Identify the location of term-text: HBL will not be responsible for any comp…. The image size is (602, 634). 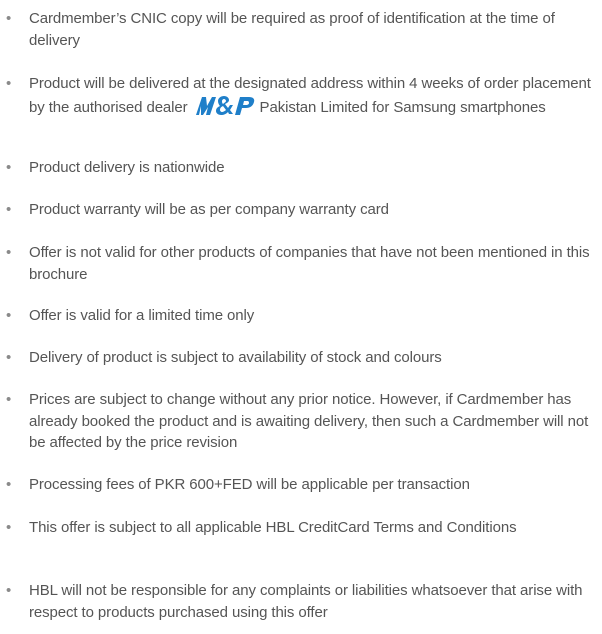
(306, 601).